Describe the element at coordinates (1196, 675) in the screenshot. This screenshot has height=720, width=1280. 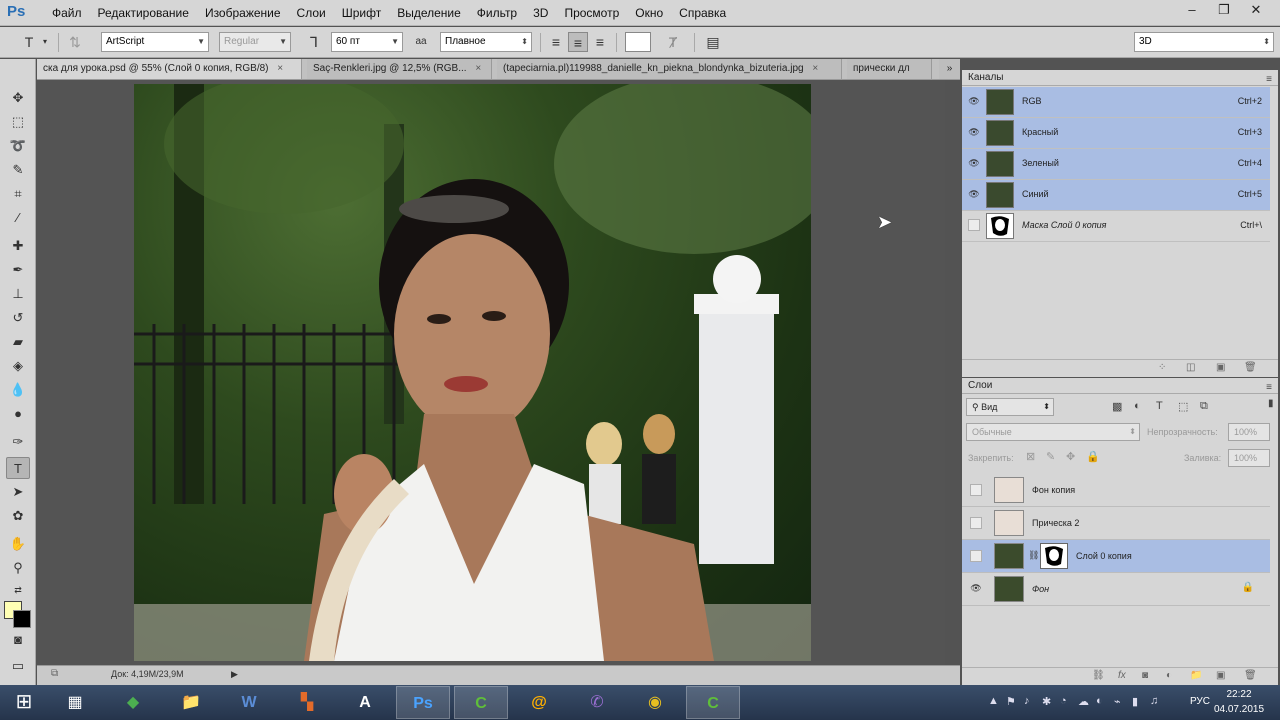
I see `group-icon: 📁` at that location.